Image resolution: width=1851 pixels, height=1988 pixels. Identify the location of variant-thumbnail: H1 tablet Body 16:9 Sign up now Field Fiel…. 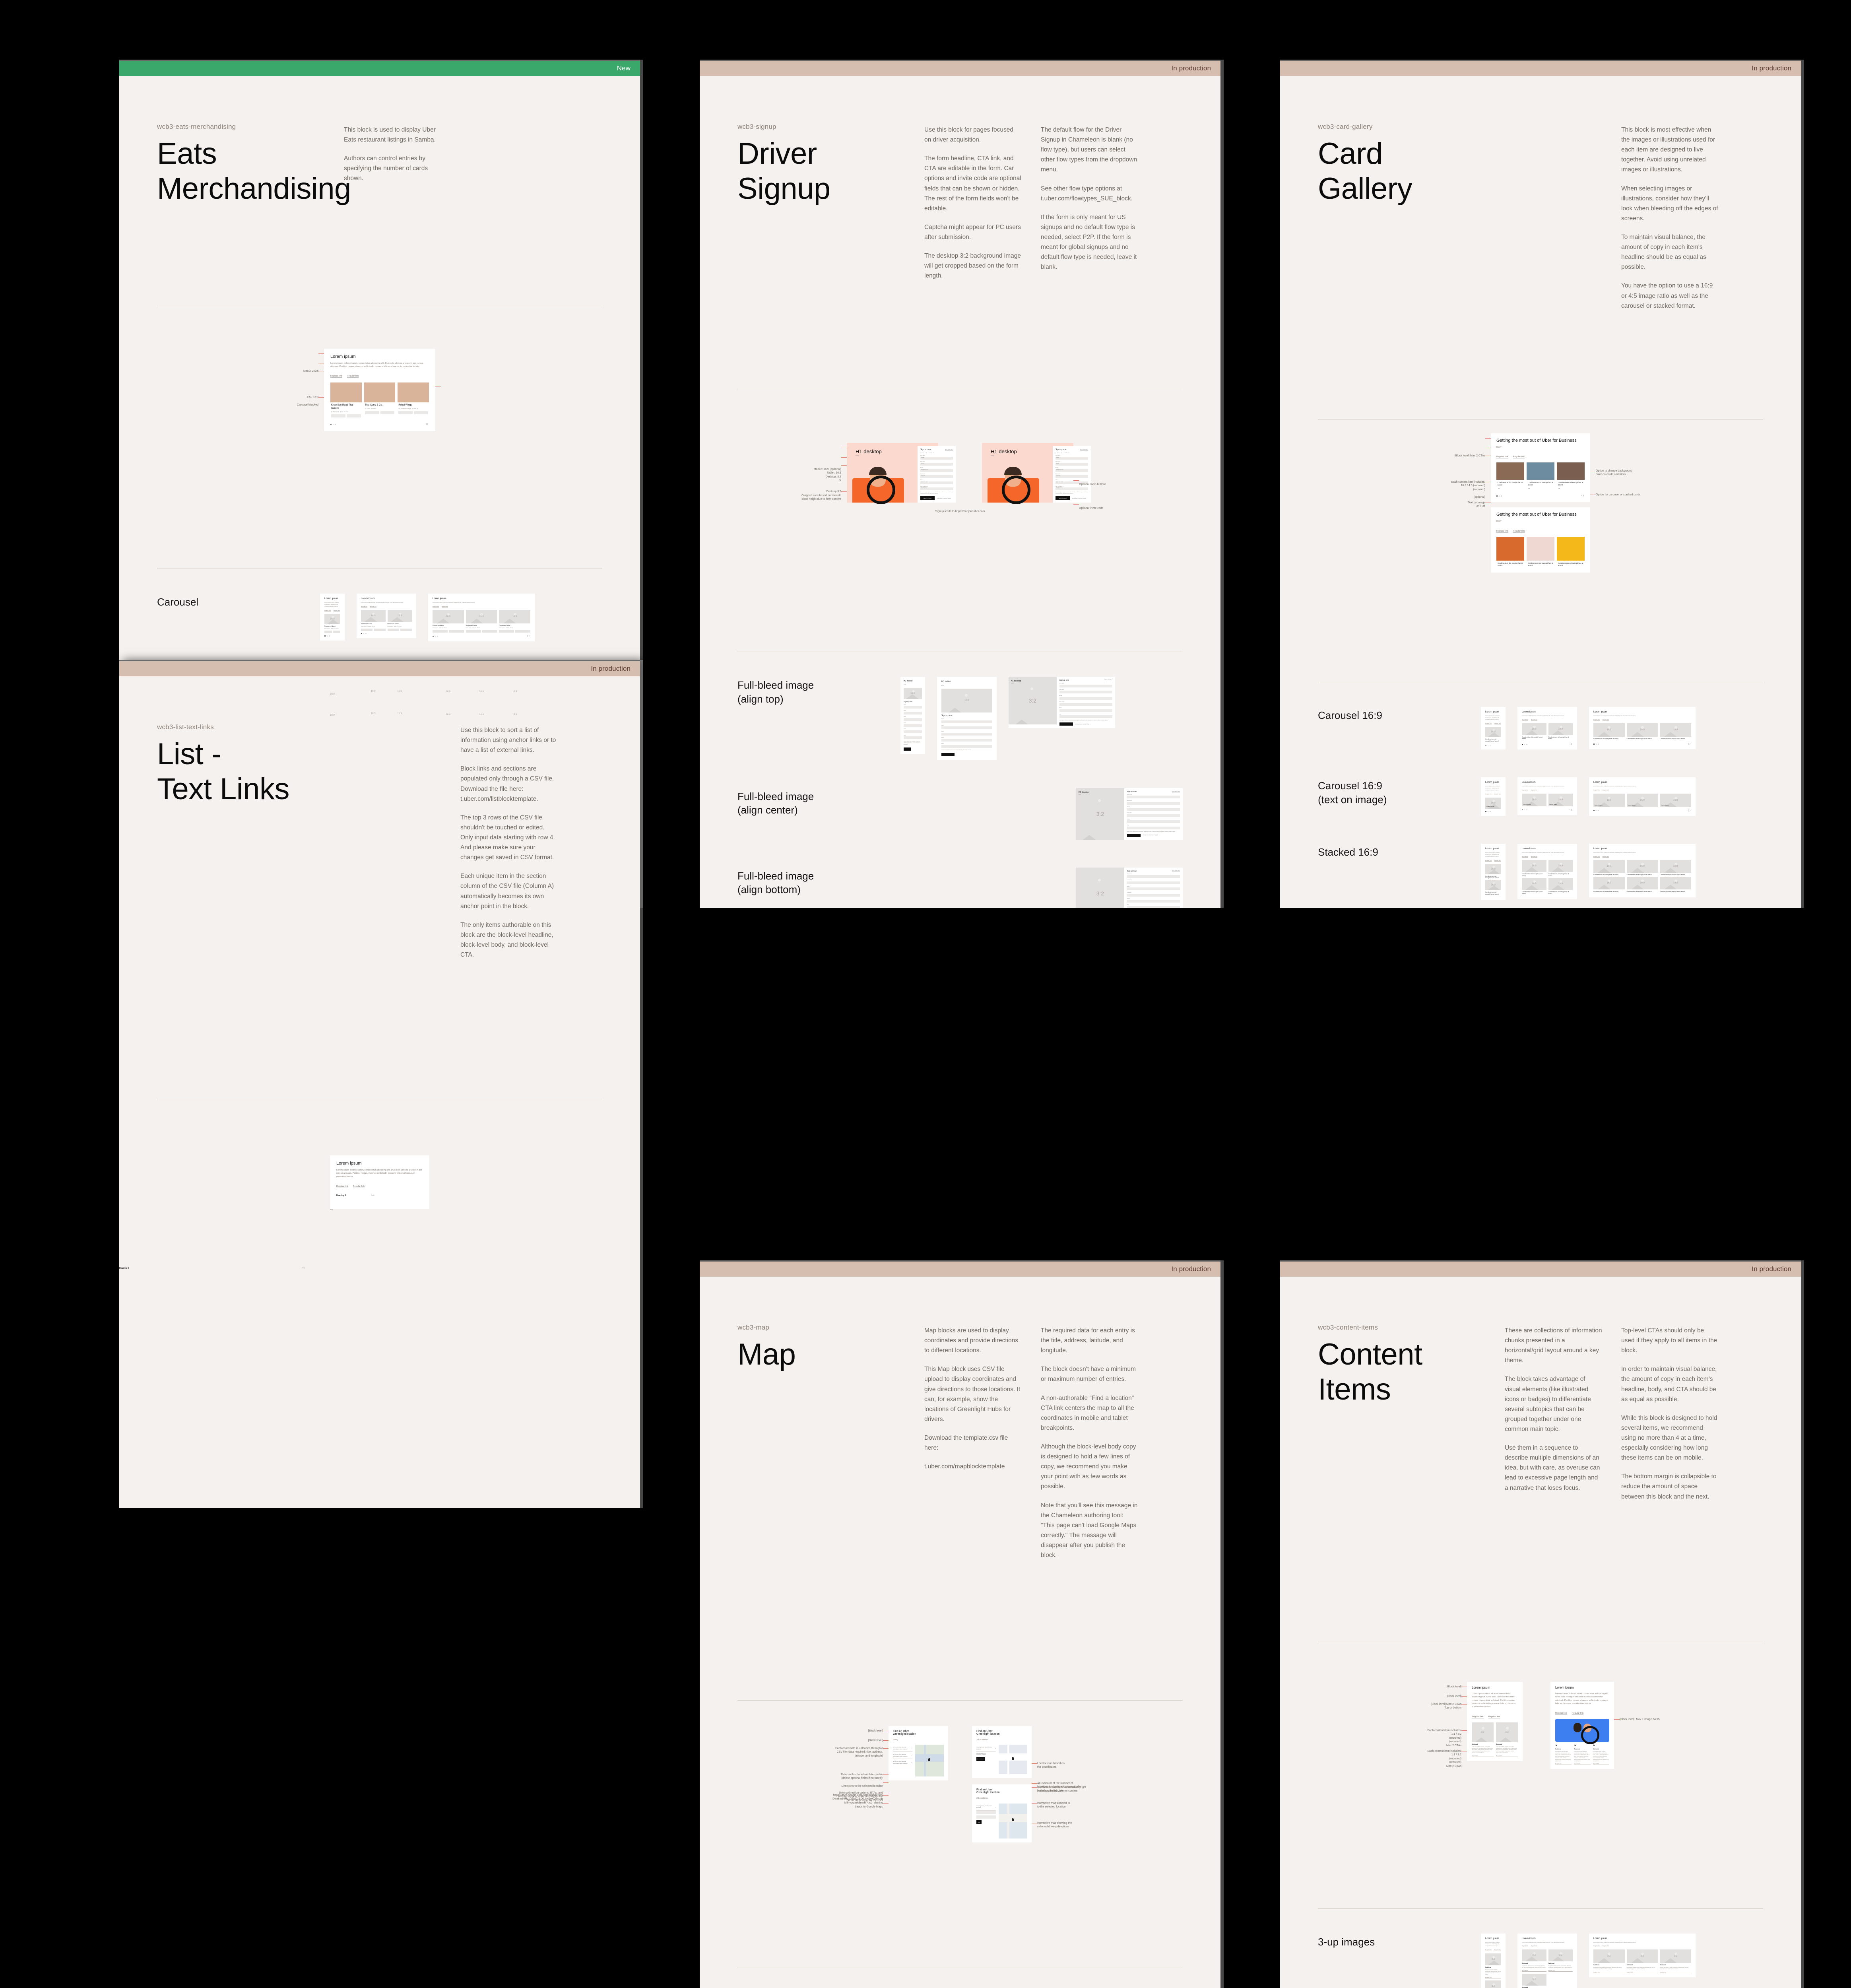
(967, 718).